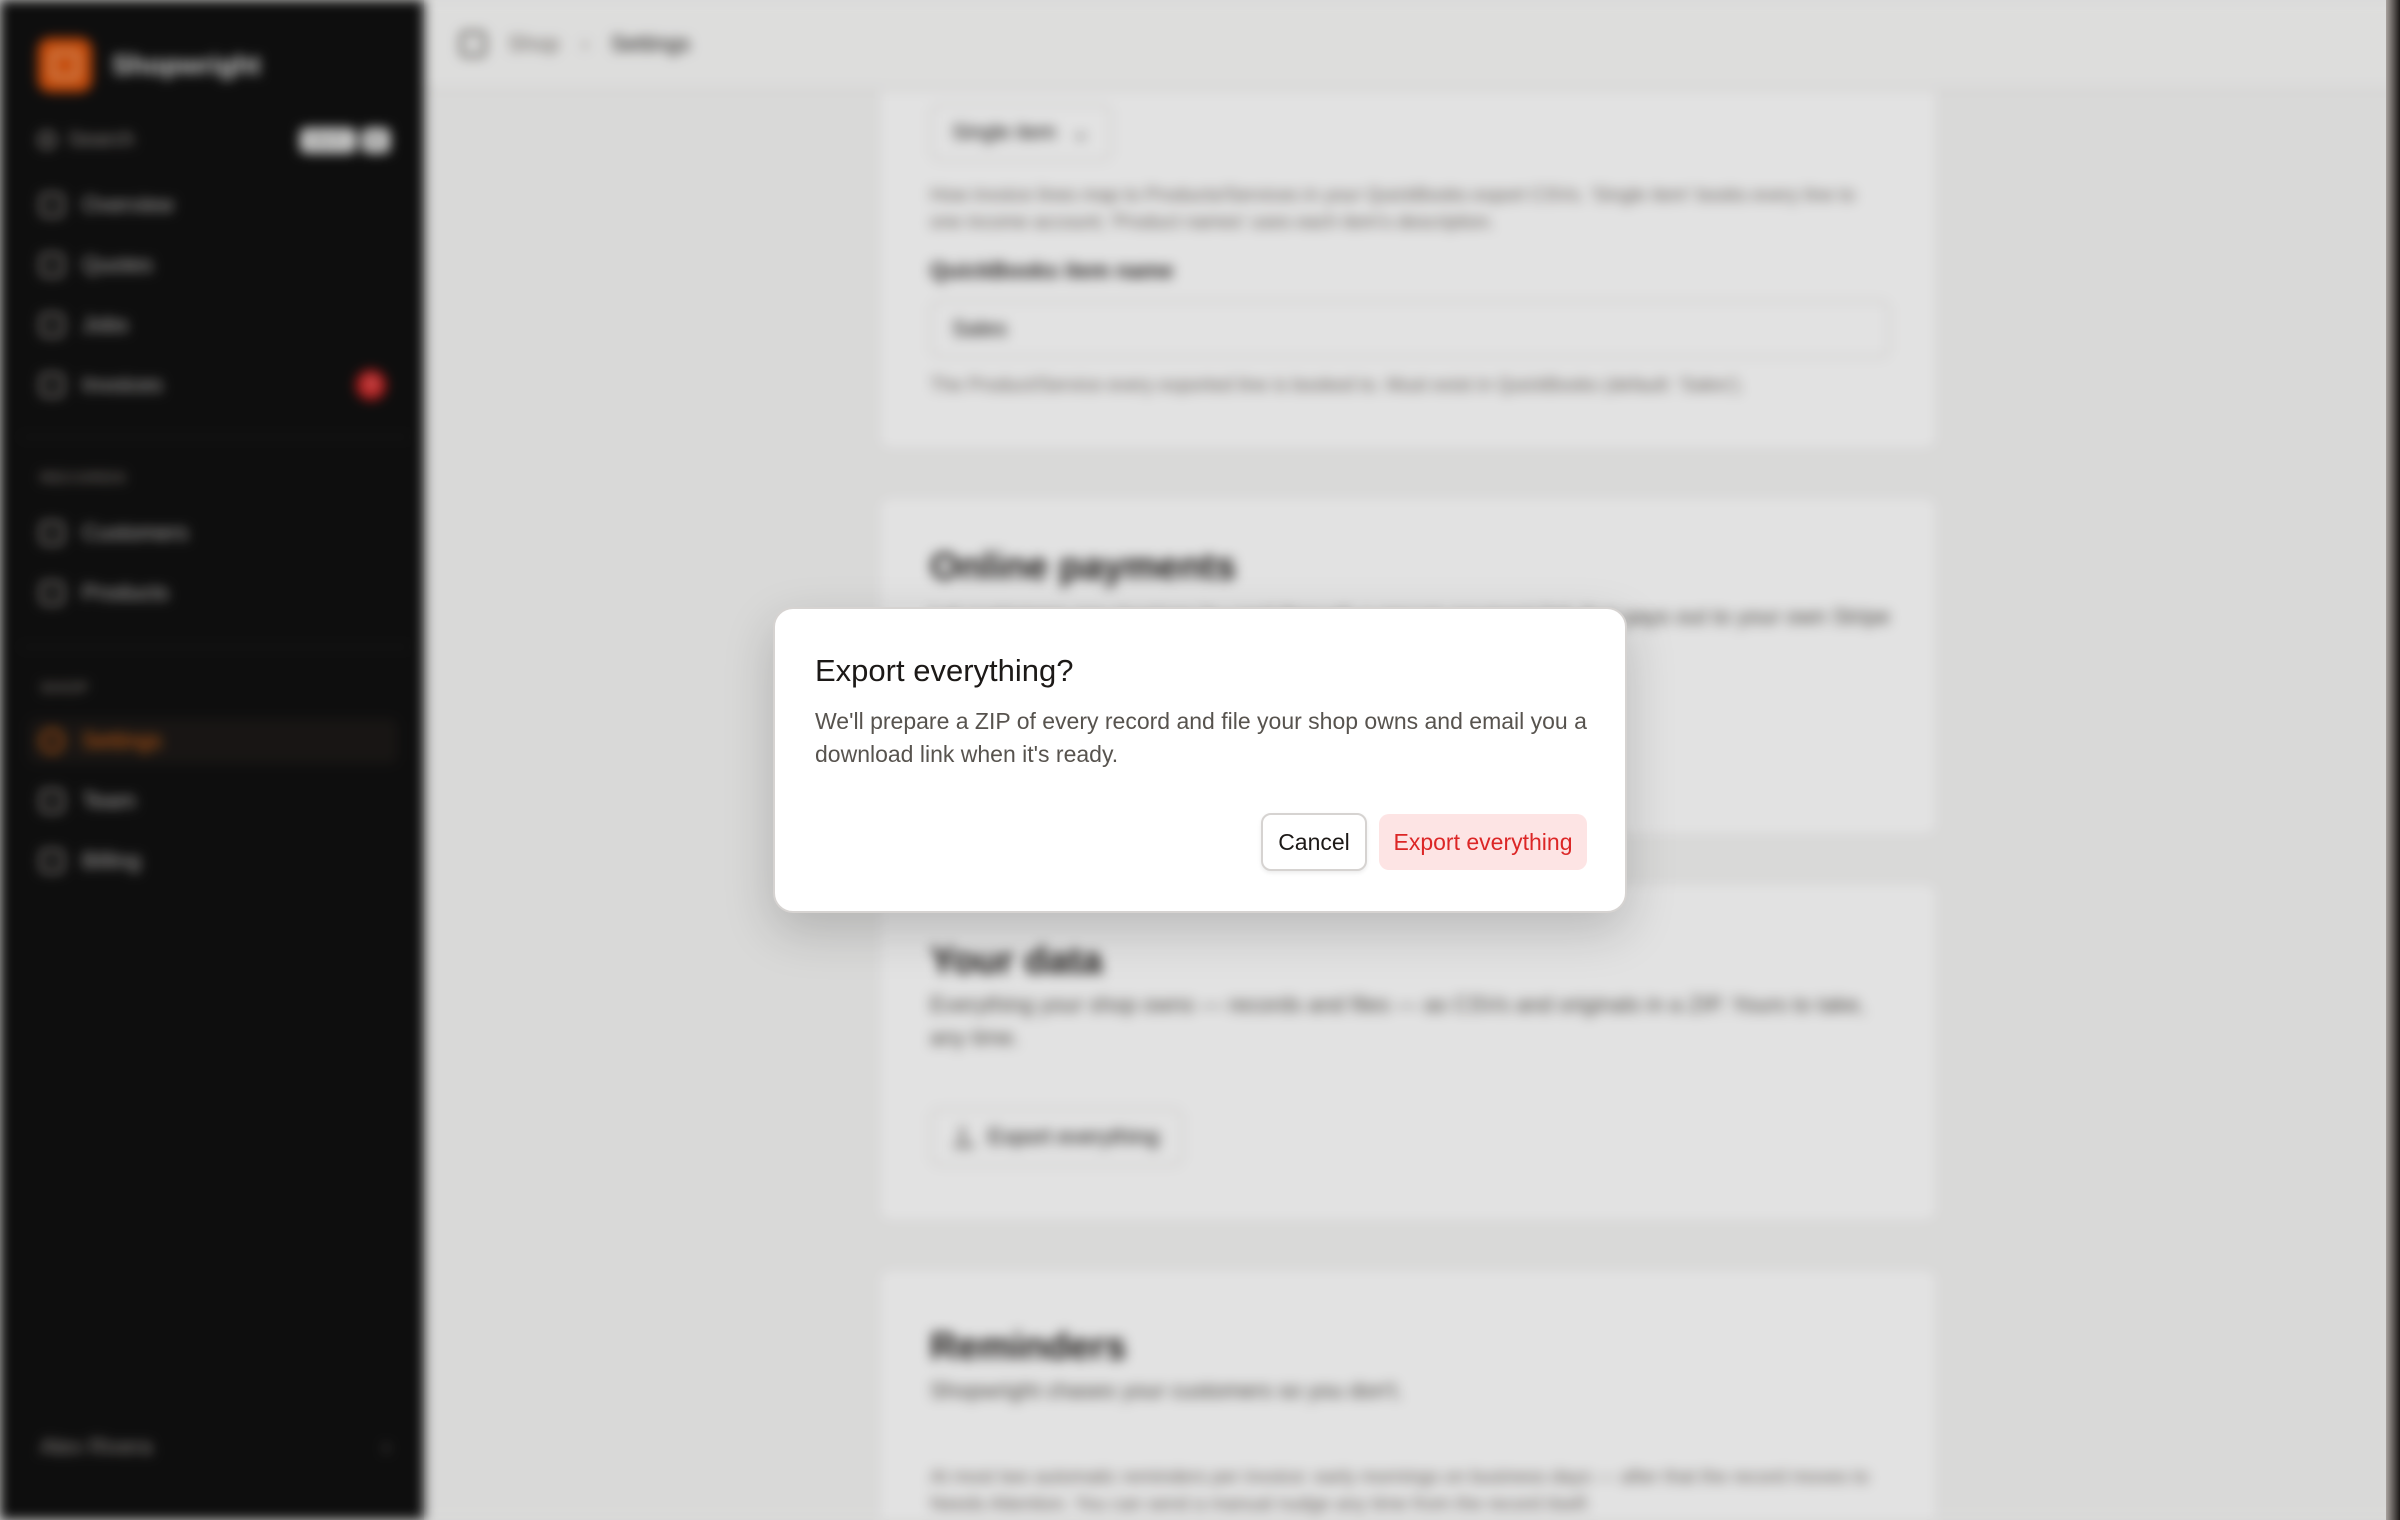  Describe the element at coordinates (2393, 760) in the screenshot. I see `window-edge` at that location.